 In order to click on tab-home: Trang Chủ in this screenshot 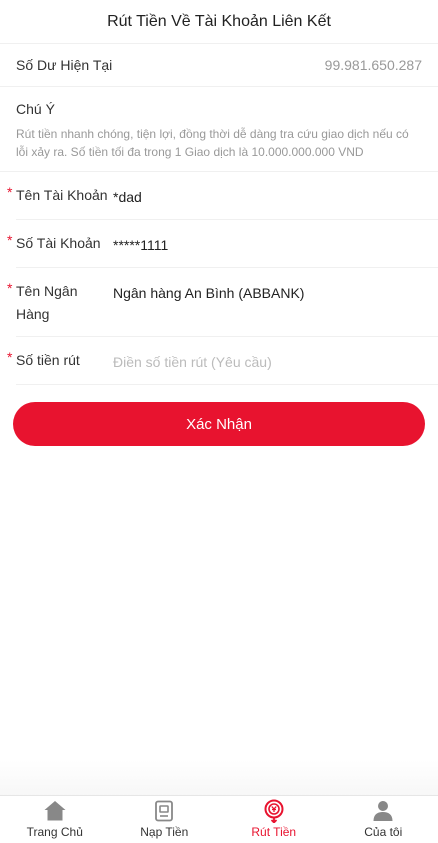, I will do `click(55, 819)`.